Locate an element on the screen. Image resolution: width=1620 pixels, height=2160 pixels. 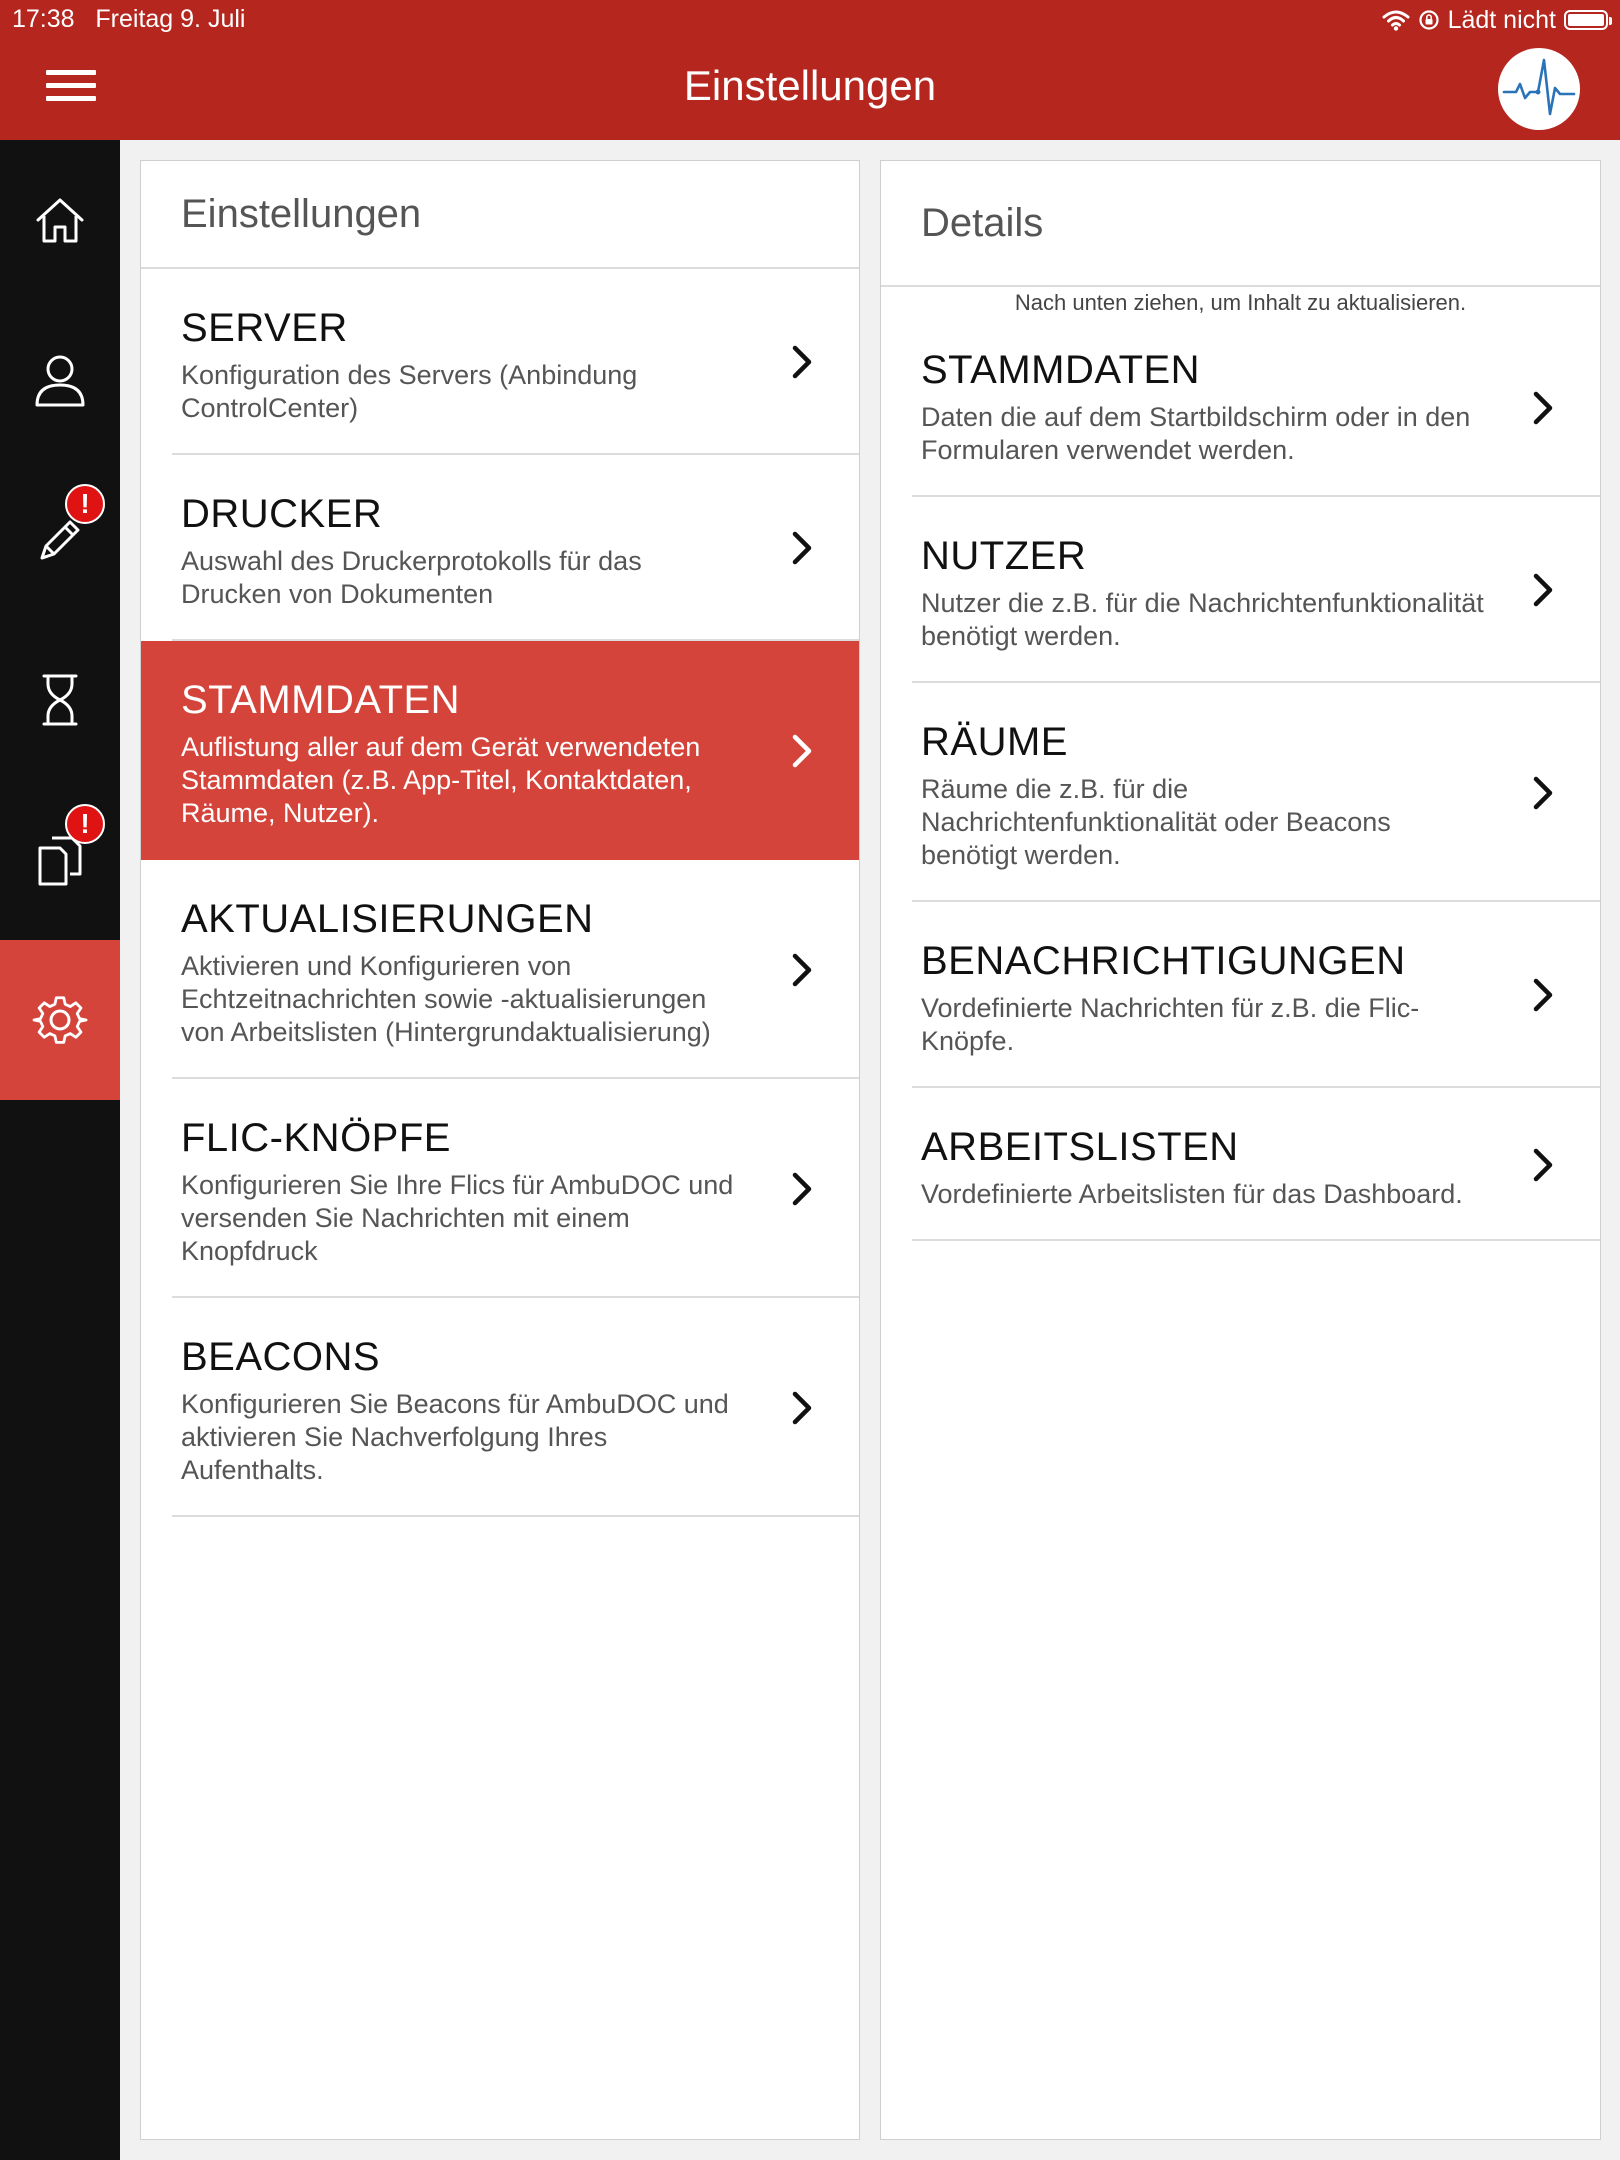
charging-status-text: Lädt nicht is located at coordinates (1501, 19).